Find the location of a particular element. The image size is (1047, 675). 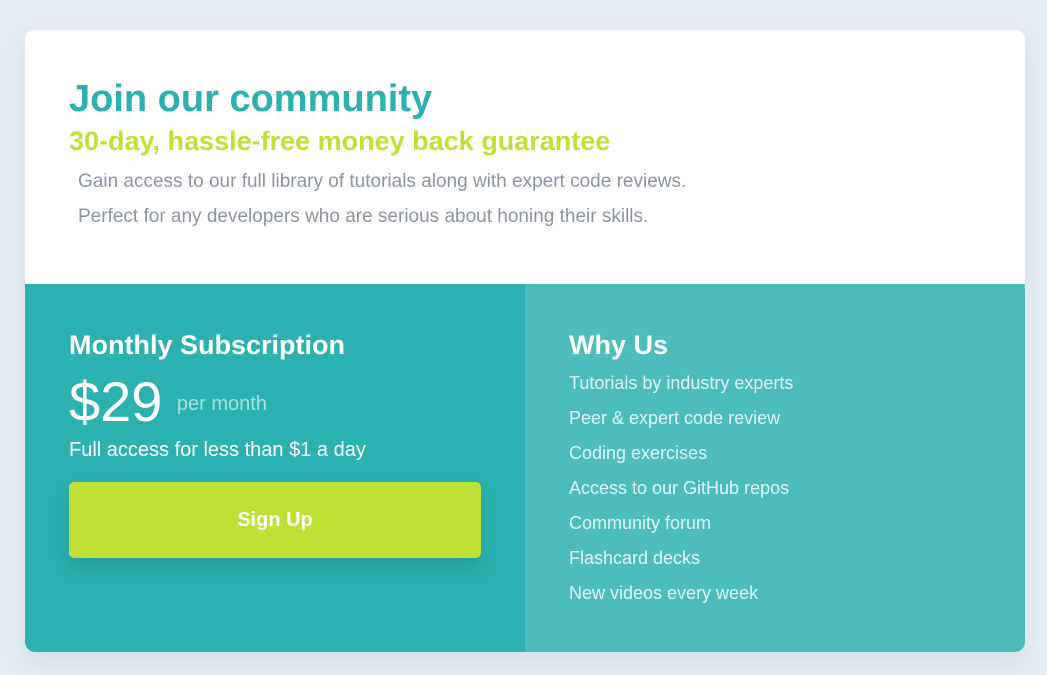

list-item: Access to our GitHub repos is located at coordinates (679, 488).